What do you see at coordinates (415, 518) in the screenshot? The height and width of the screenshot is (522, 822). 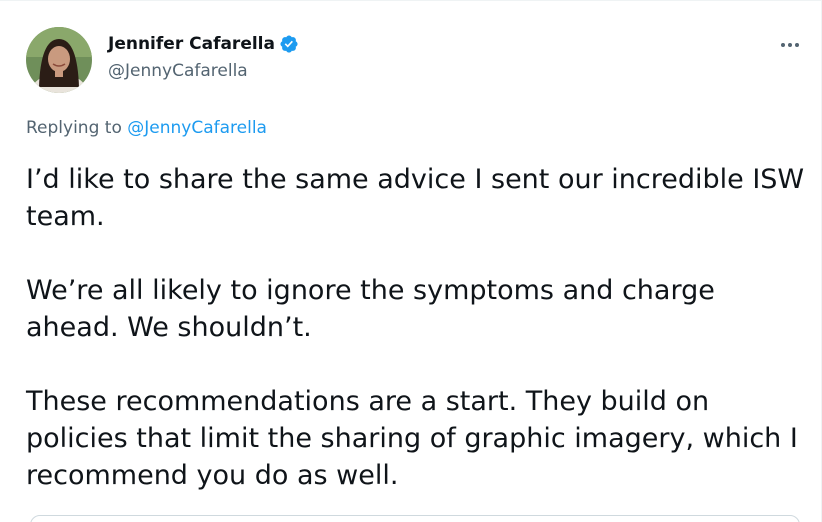 I see `embedded-card-edge` at bounding box center [415, 518].